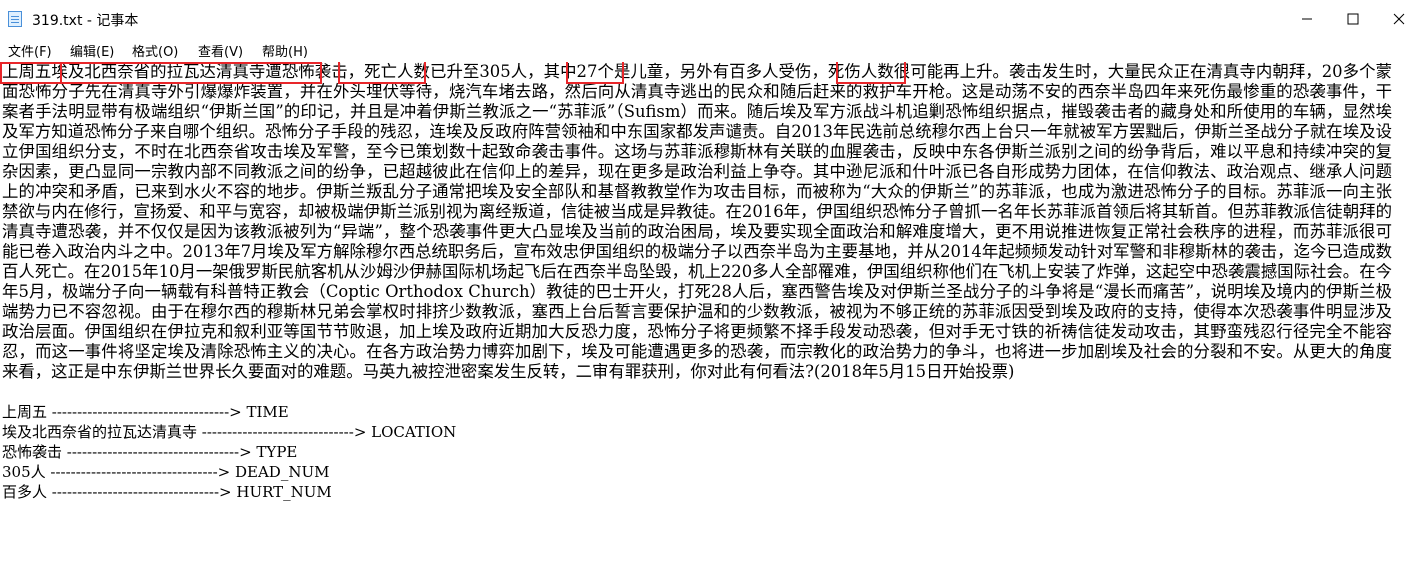  I want to click on maximize-icon, so click(1353, 19).